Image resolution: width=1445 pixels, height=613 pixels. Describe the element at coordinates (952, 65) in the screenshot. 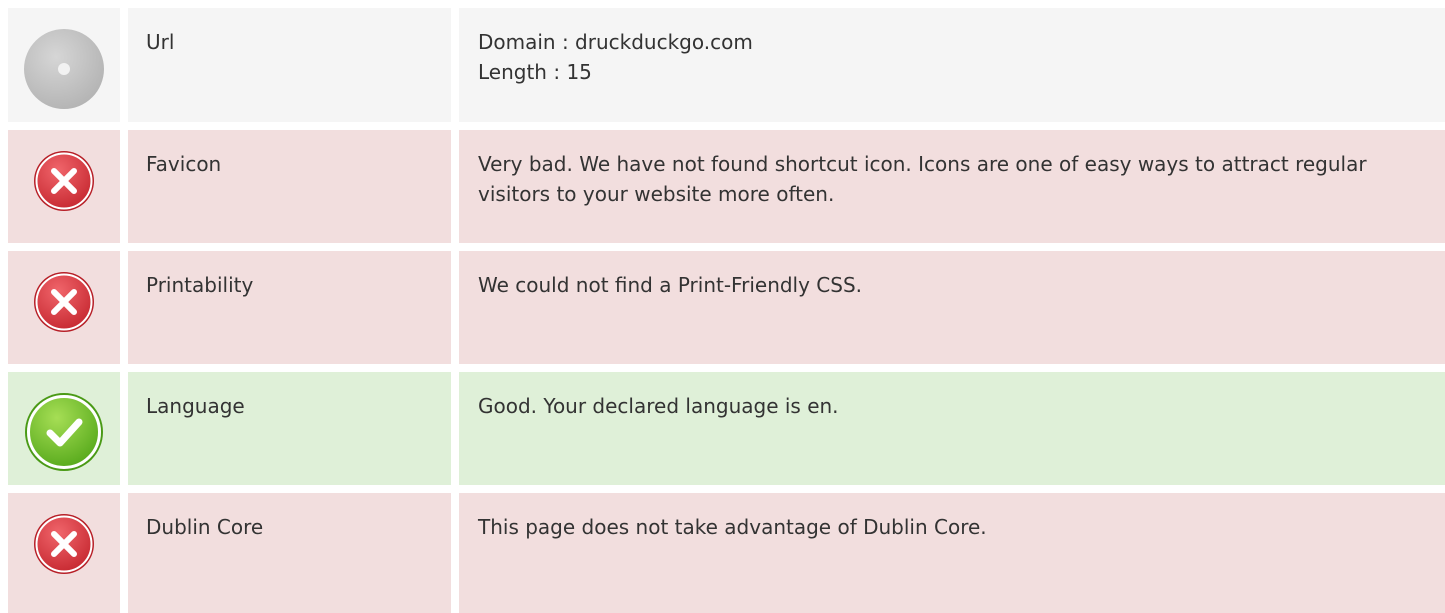

I see `check-value: Domain : druckduckgo.com Length : 15` at that location.